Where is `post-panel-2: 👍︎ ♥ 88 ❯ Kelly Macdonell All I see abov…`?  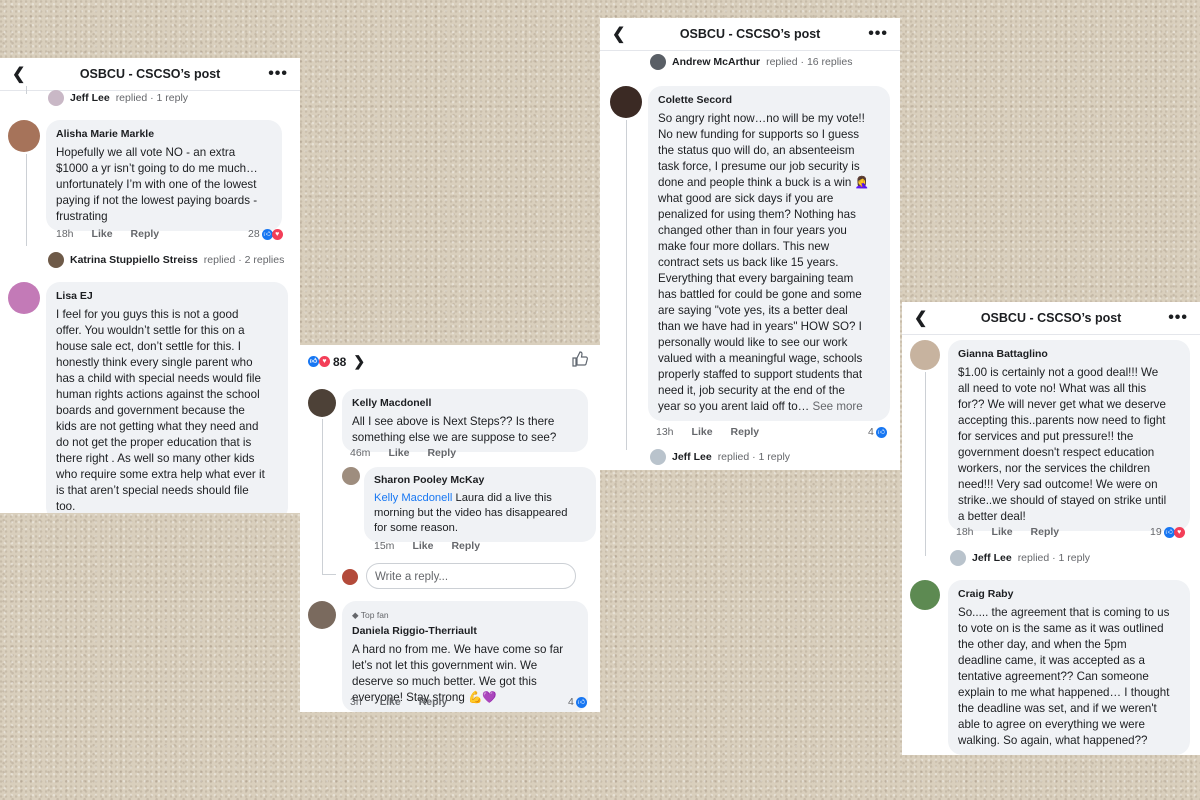 post-panel-2: 👍︎ ♥ 88 ❯ Kelly Macdonell All I see abov… is located at coordinates (450, 528).